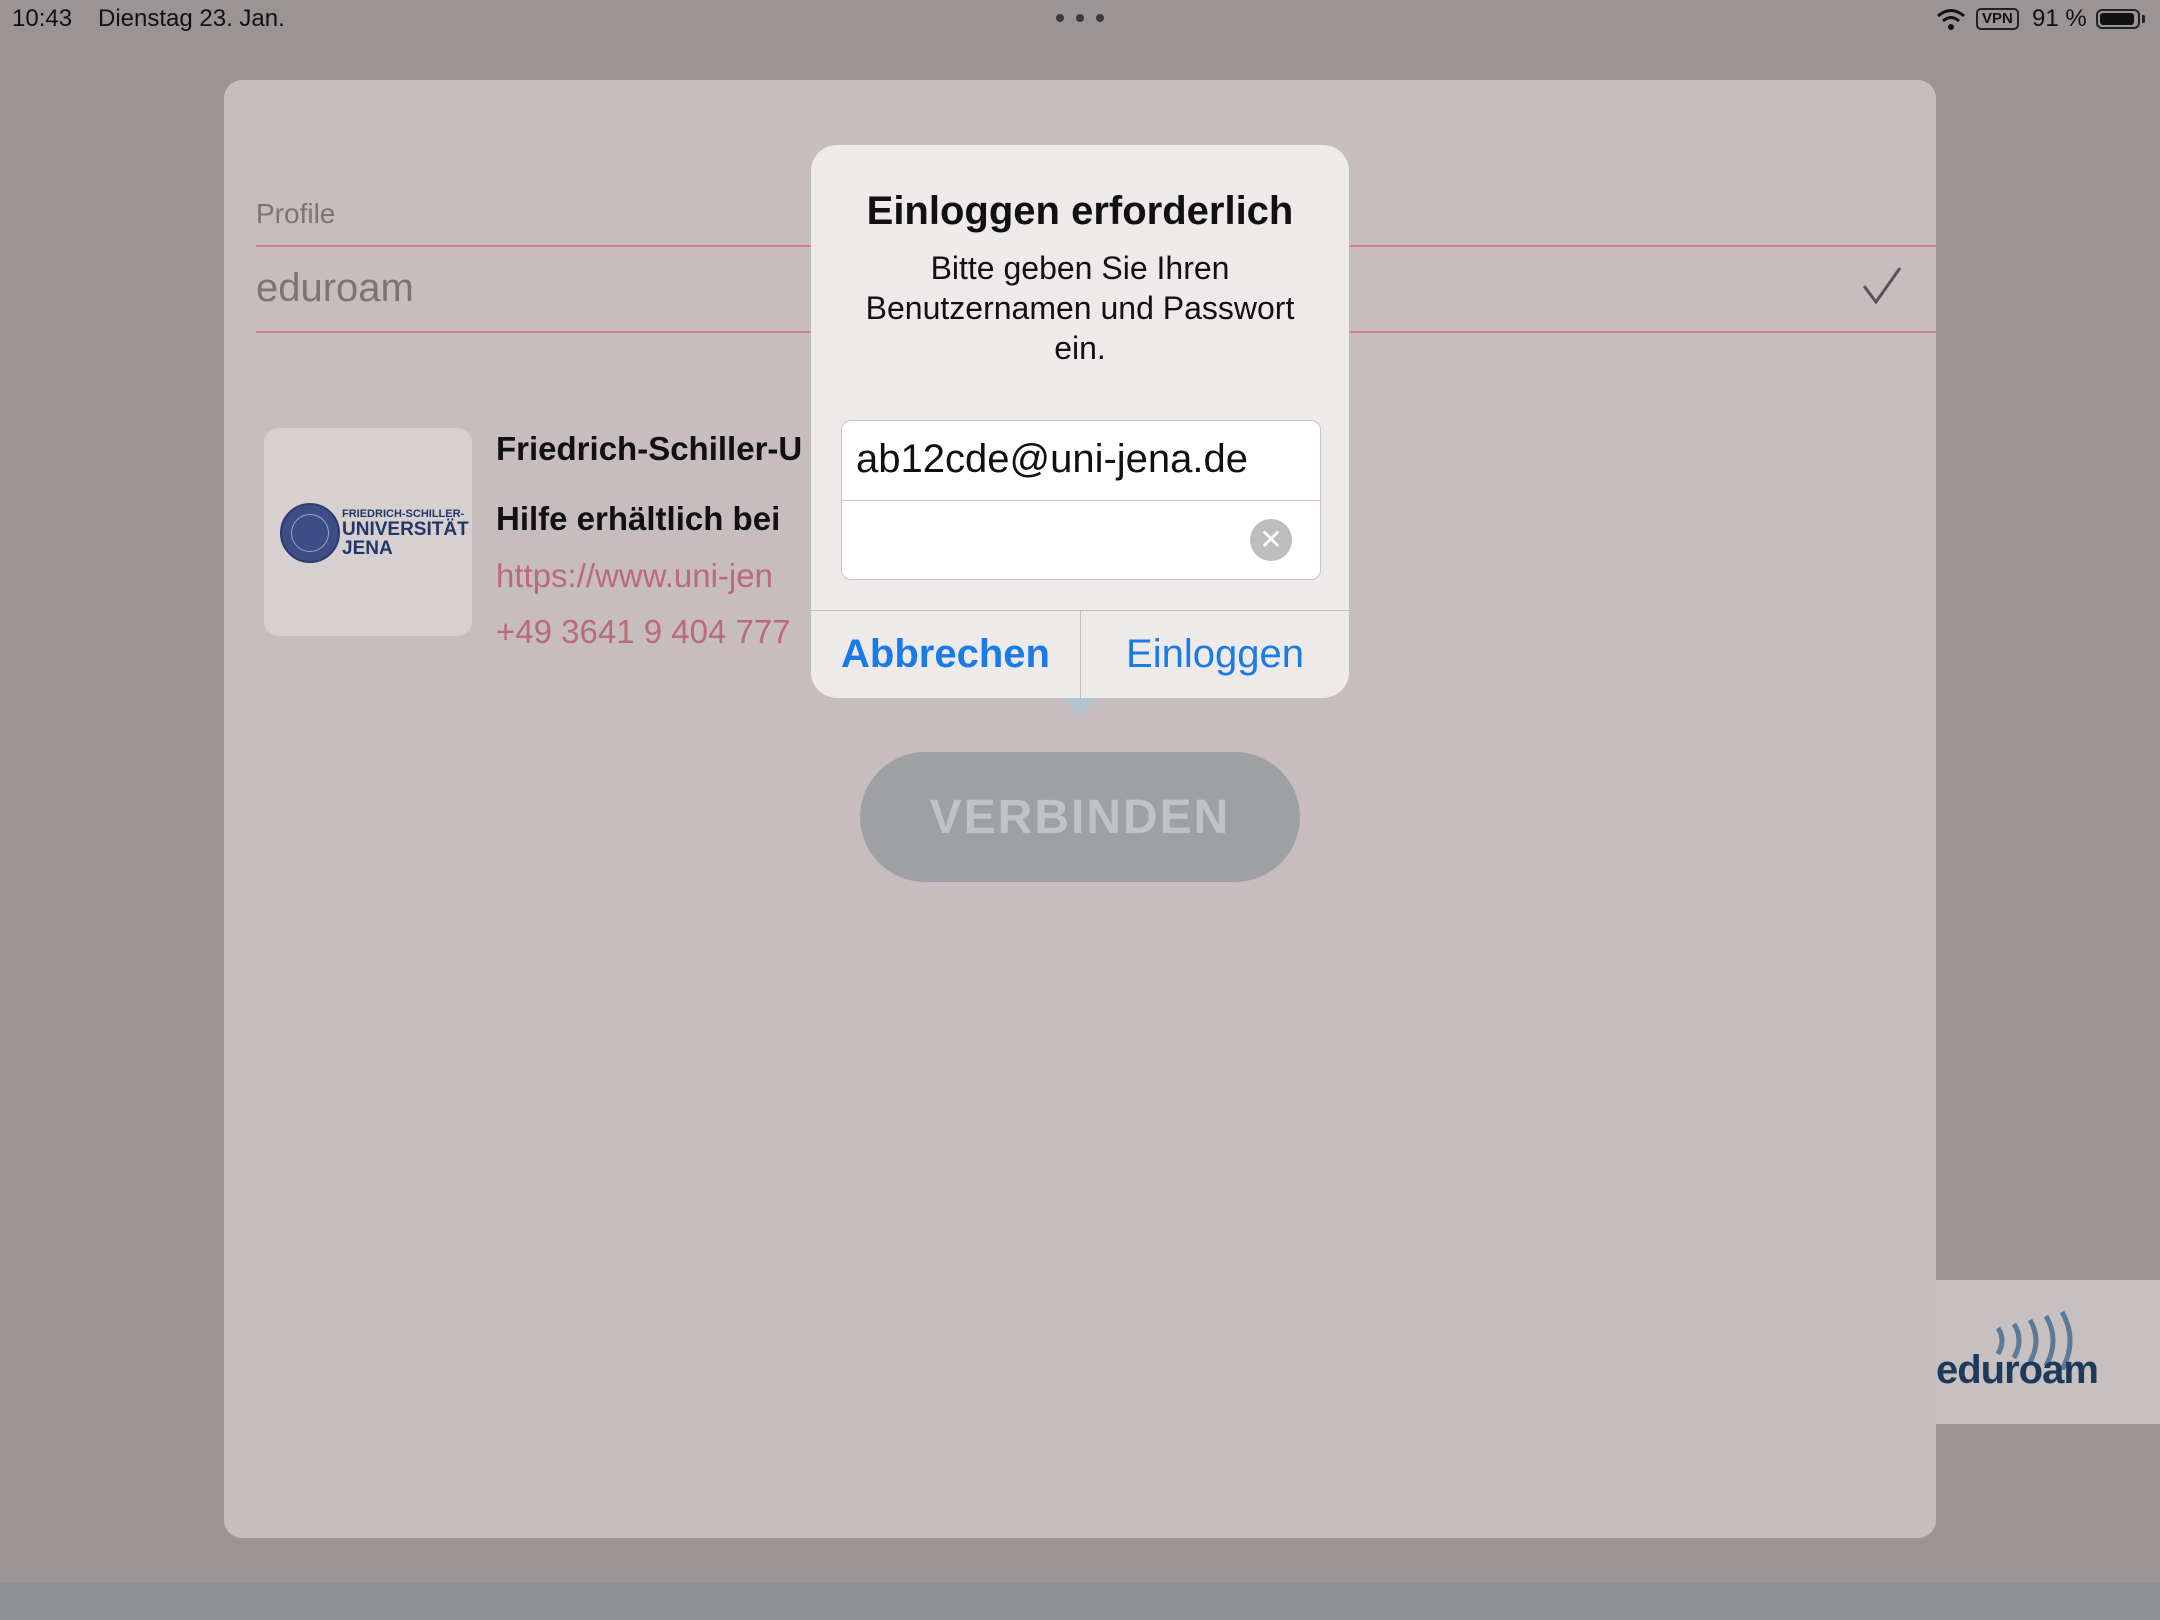 Image resolution: width=2160 pixels, height=1620 pixels. Describe the element at coordinates (2143, 19) in the screenshot. I see `battery-nub` at that location.